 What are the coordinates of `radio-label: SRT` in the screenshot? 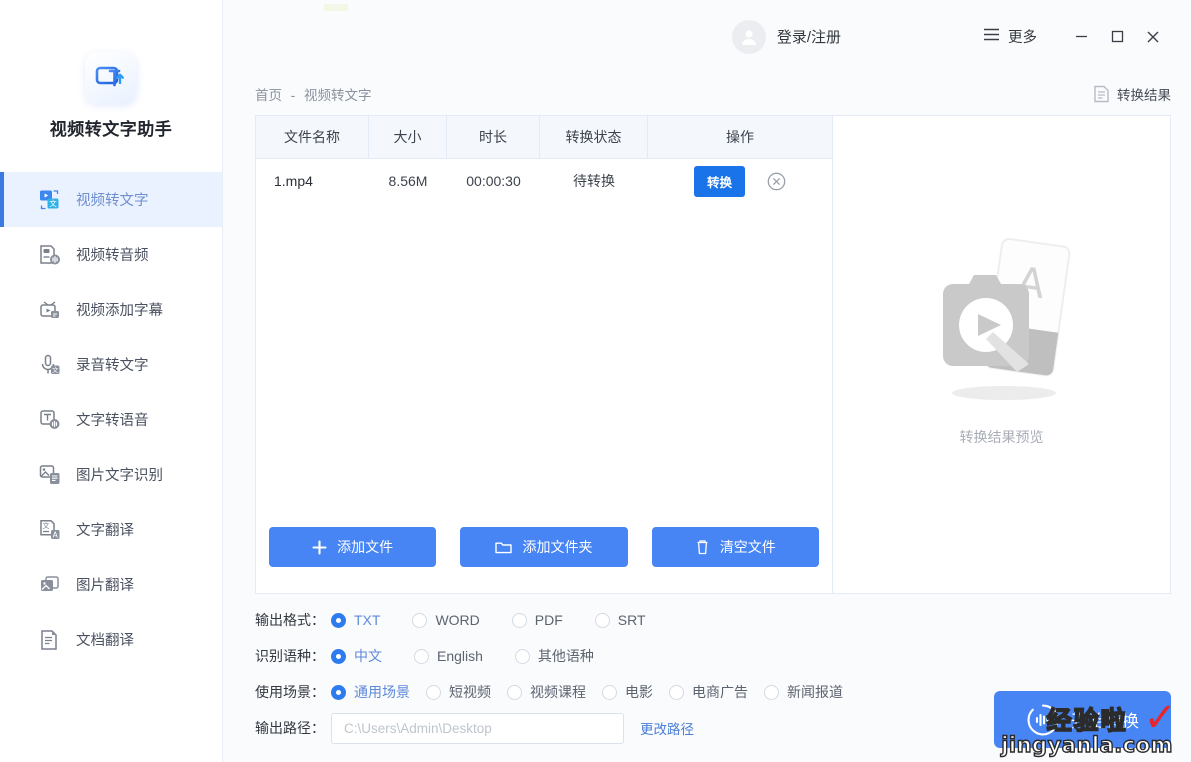 It's located at (631, 620).